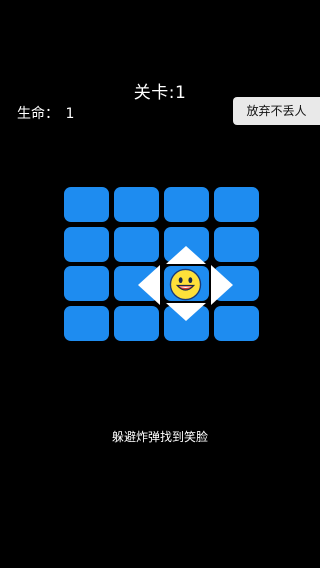 Image resolution: width=320 pixels, height=568 pixels. I want to click on lives-display: 生命： 1, so click(45, 113).